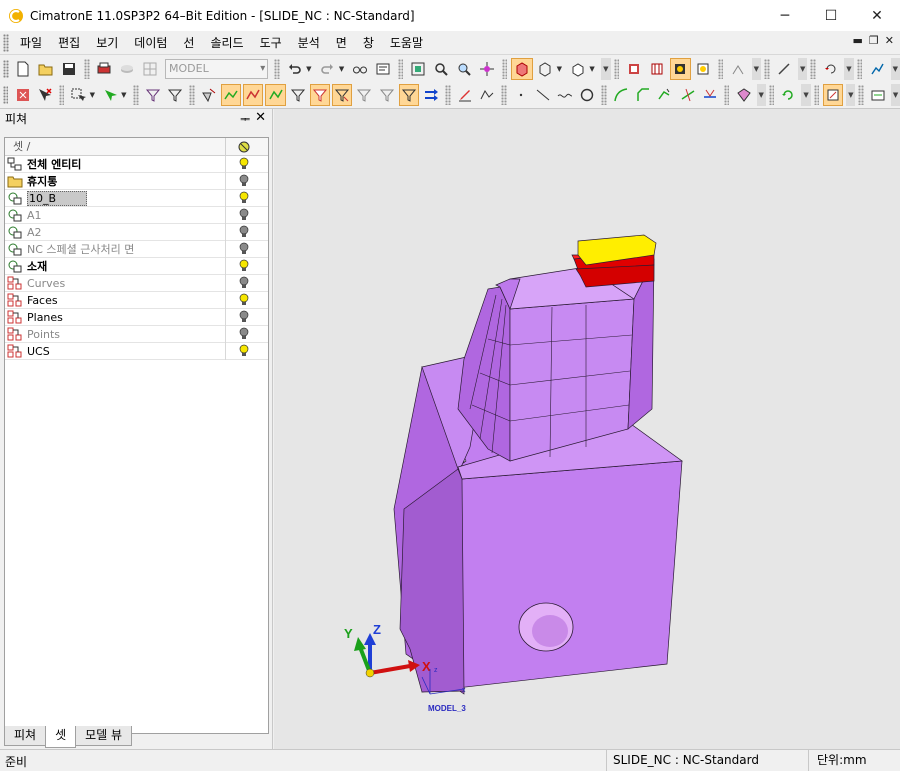 This screenshot has height=771, width=900. I want to click on highlight-button, so click(680, 68).